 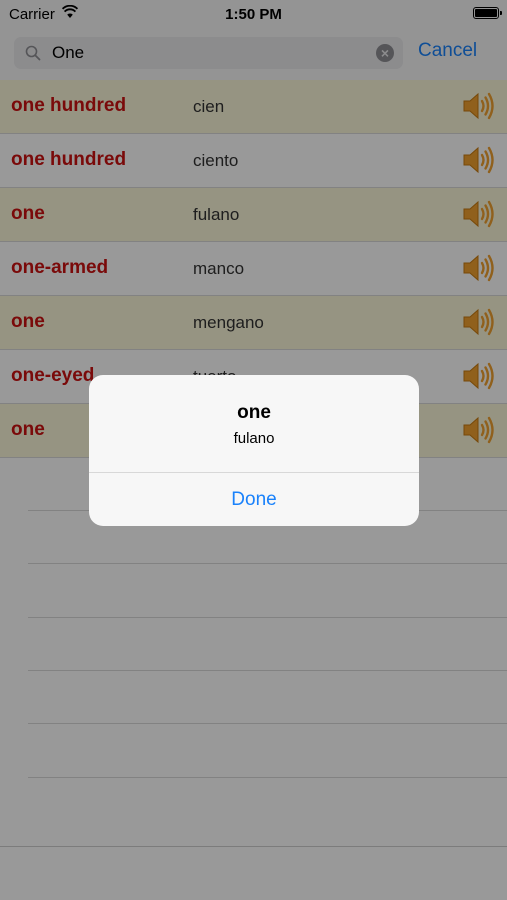 What do you see at coordinates (254, 438) in the screenshot?
I see `alert-message: fulano` at bounding box center [254, 438].